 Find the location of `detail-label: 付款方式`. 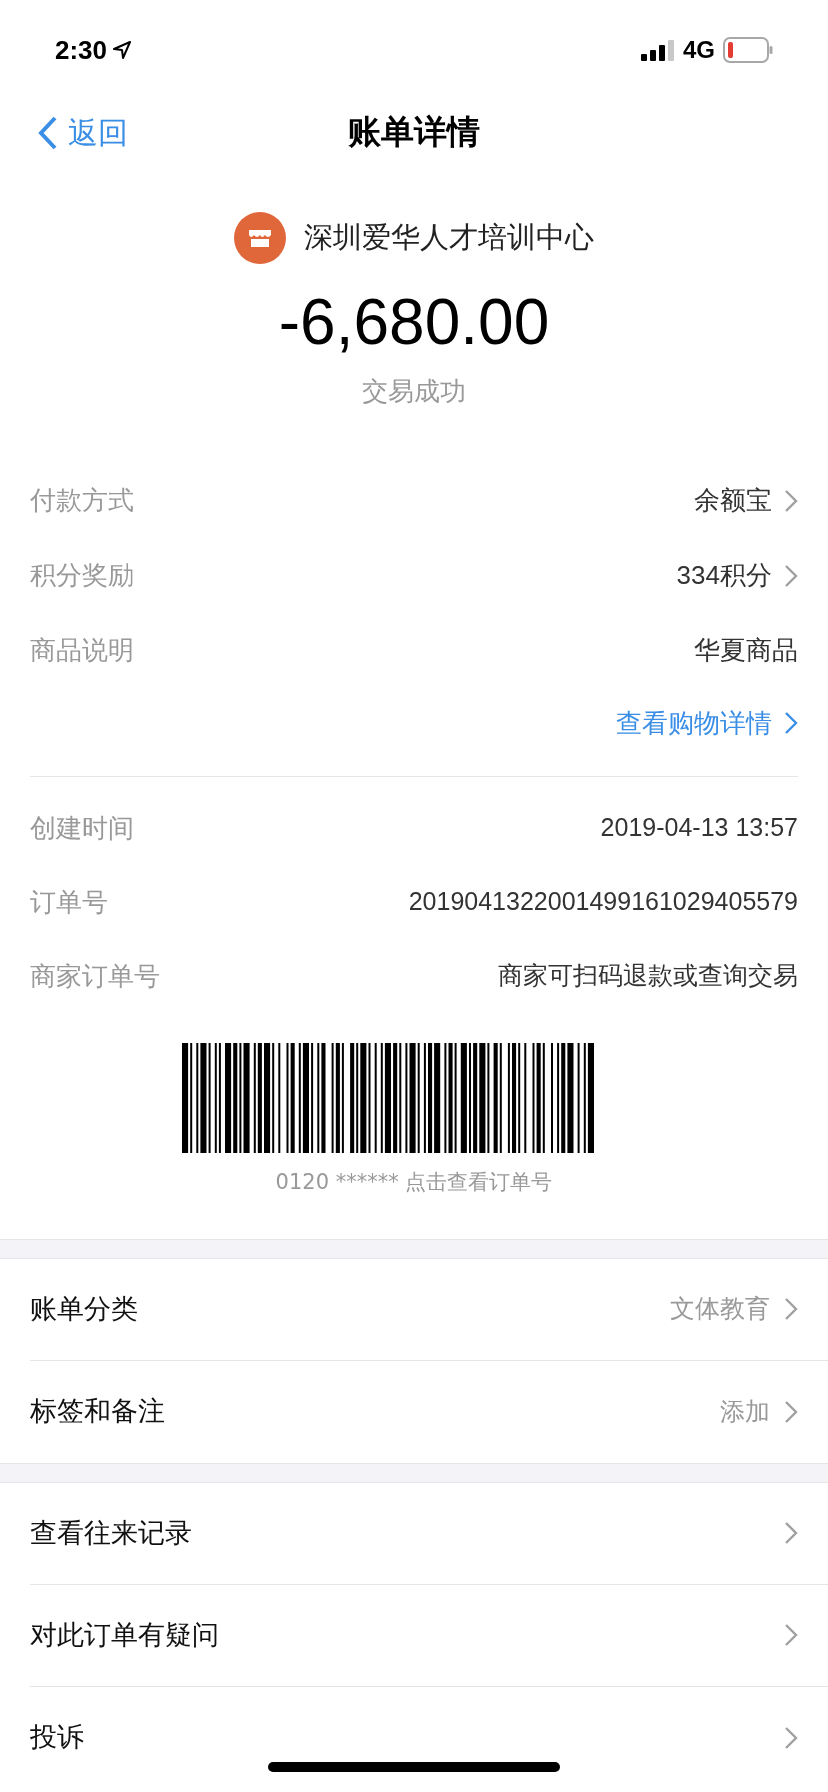

detail-label: 付款方式 is located at coordinates (82, 500).